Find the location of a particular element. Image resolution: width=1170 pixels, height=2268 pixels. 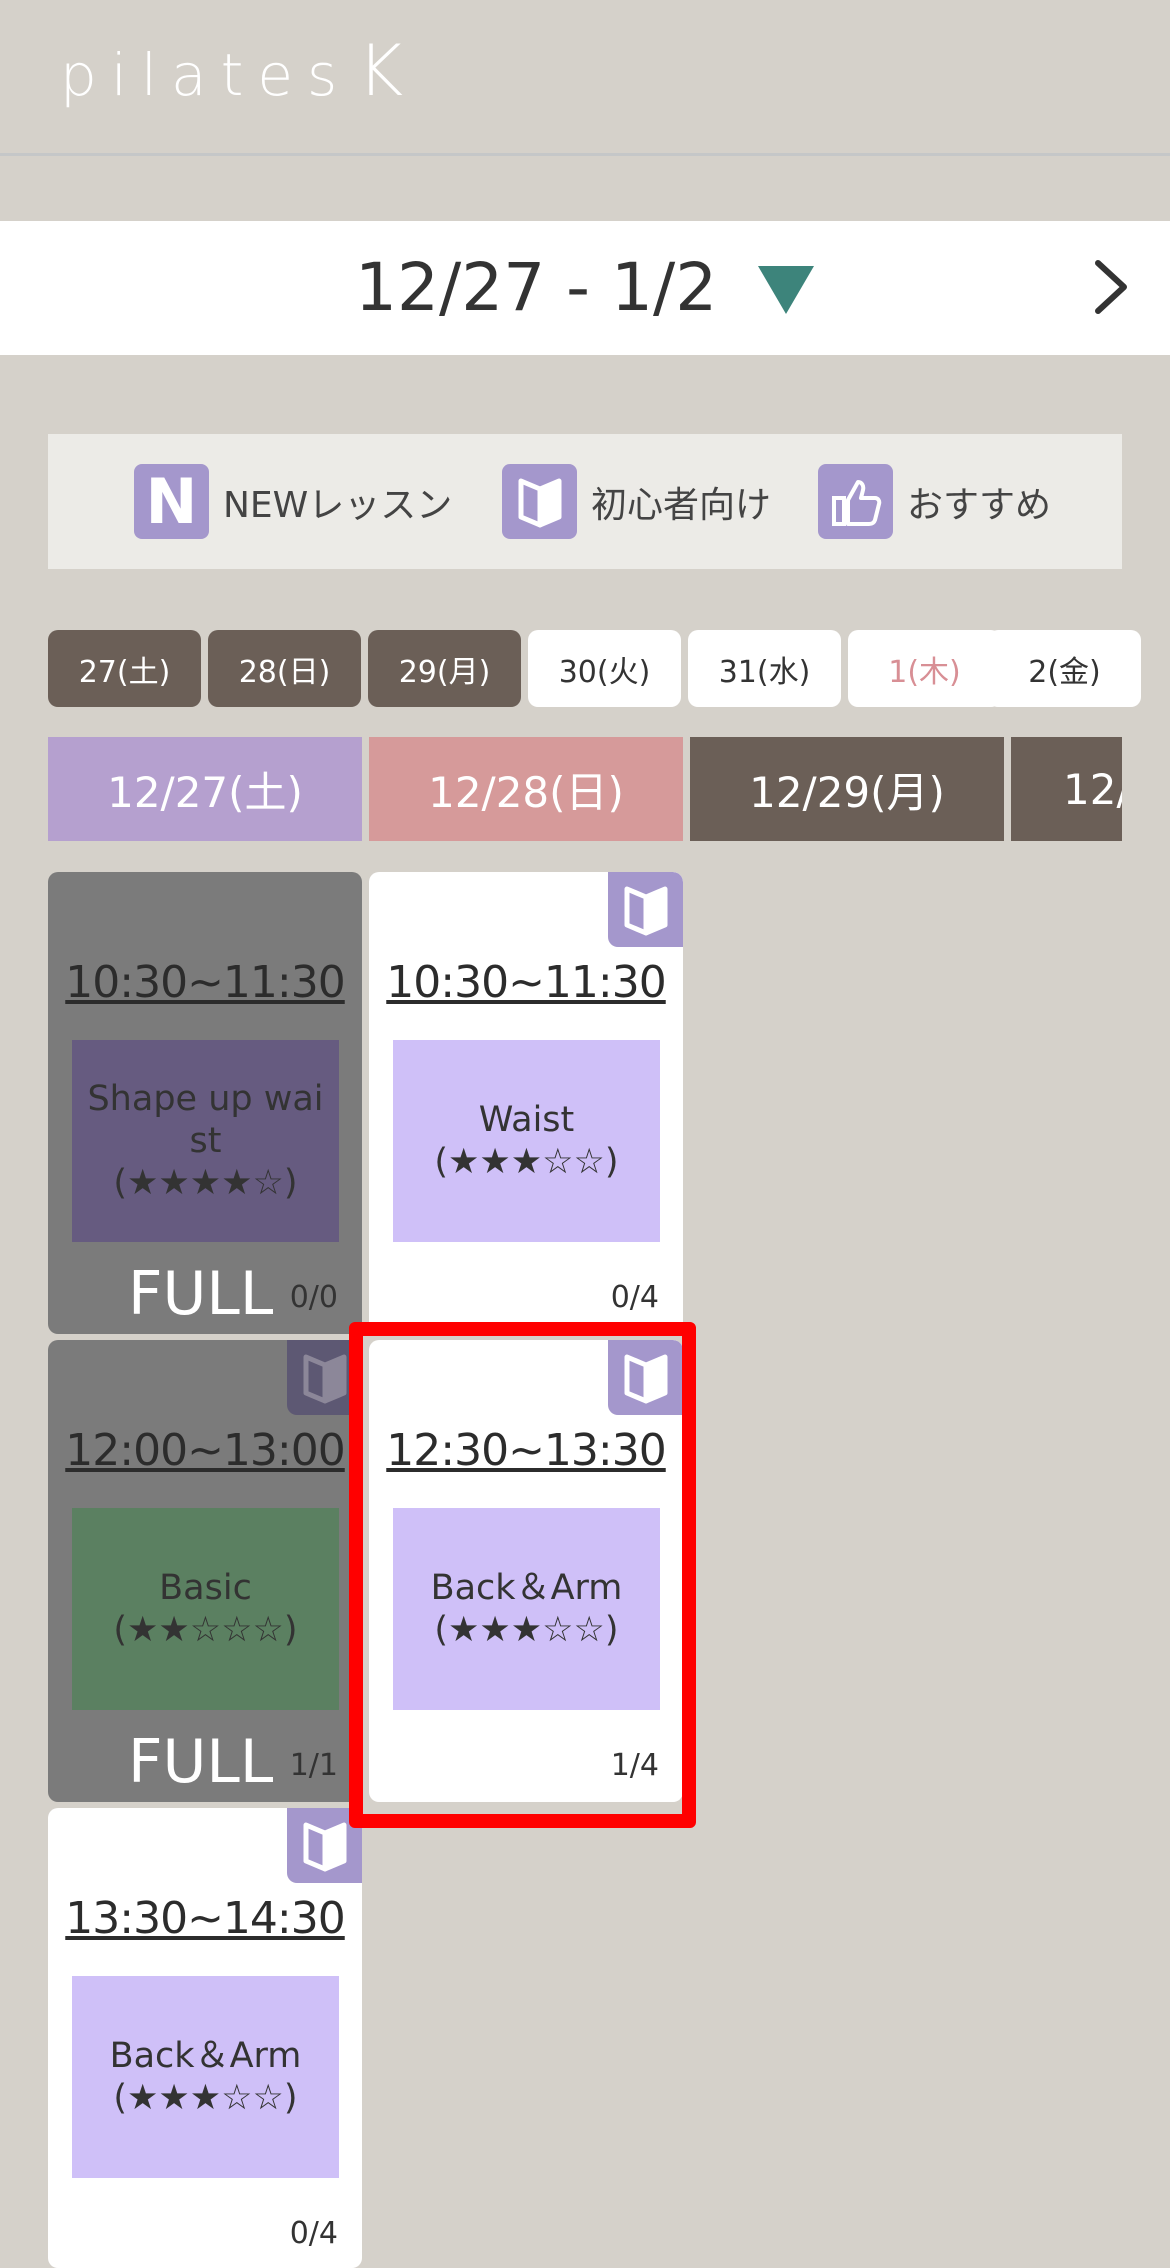

lesson-name-box: Shape up waist (★★★★☆) is located at coordinates (205, 1141).